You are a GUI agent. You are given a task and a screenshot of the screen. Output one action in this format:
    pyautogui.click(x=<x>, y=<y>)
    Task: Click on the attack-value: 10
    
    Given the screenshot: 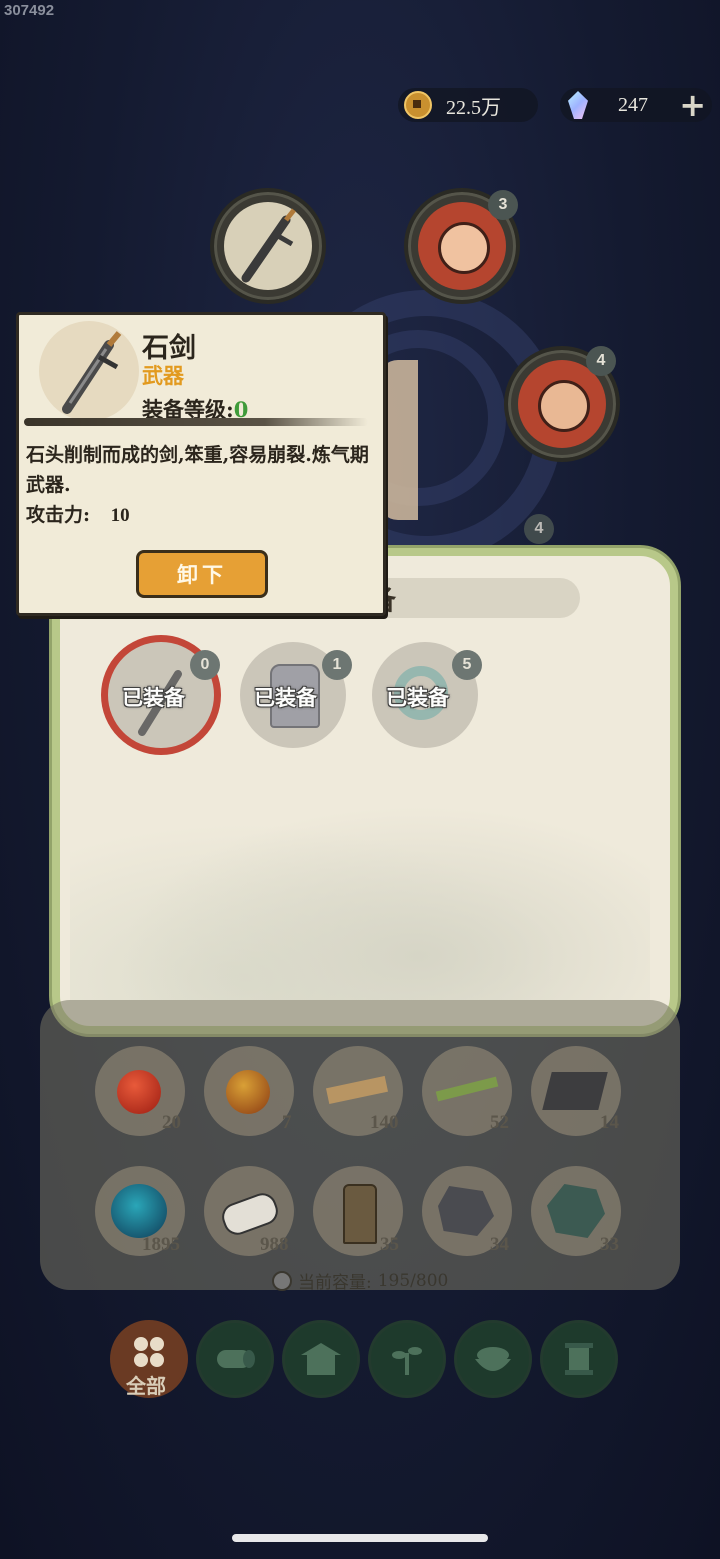 What is the action you would take?
    pyautogui.click(x=120, y=515)
    